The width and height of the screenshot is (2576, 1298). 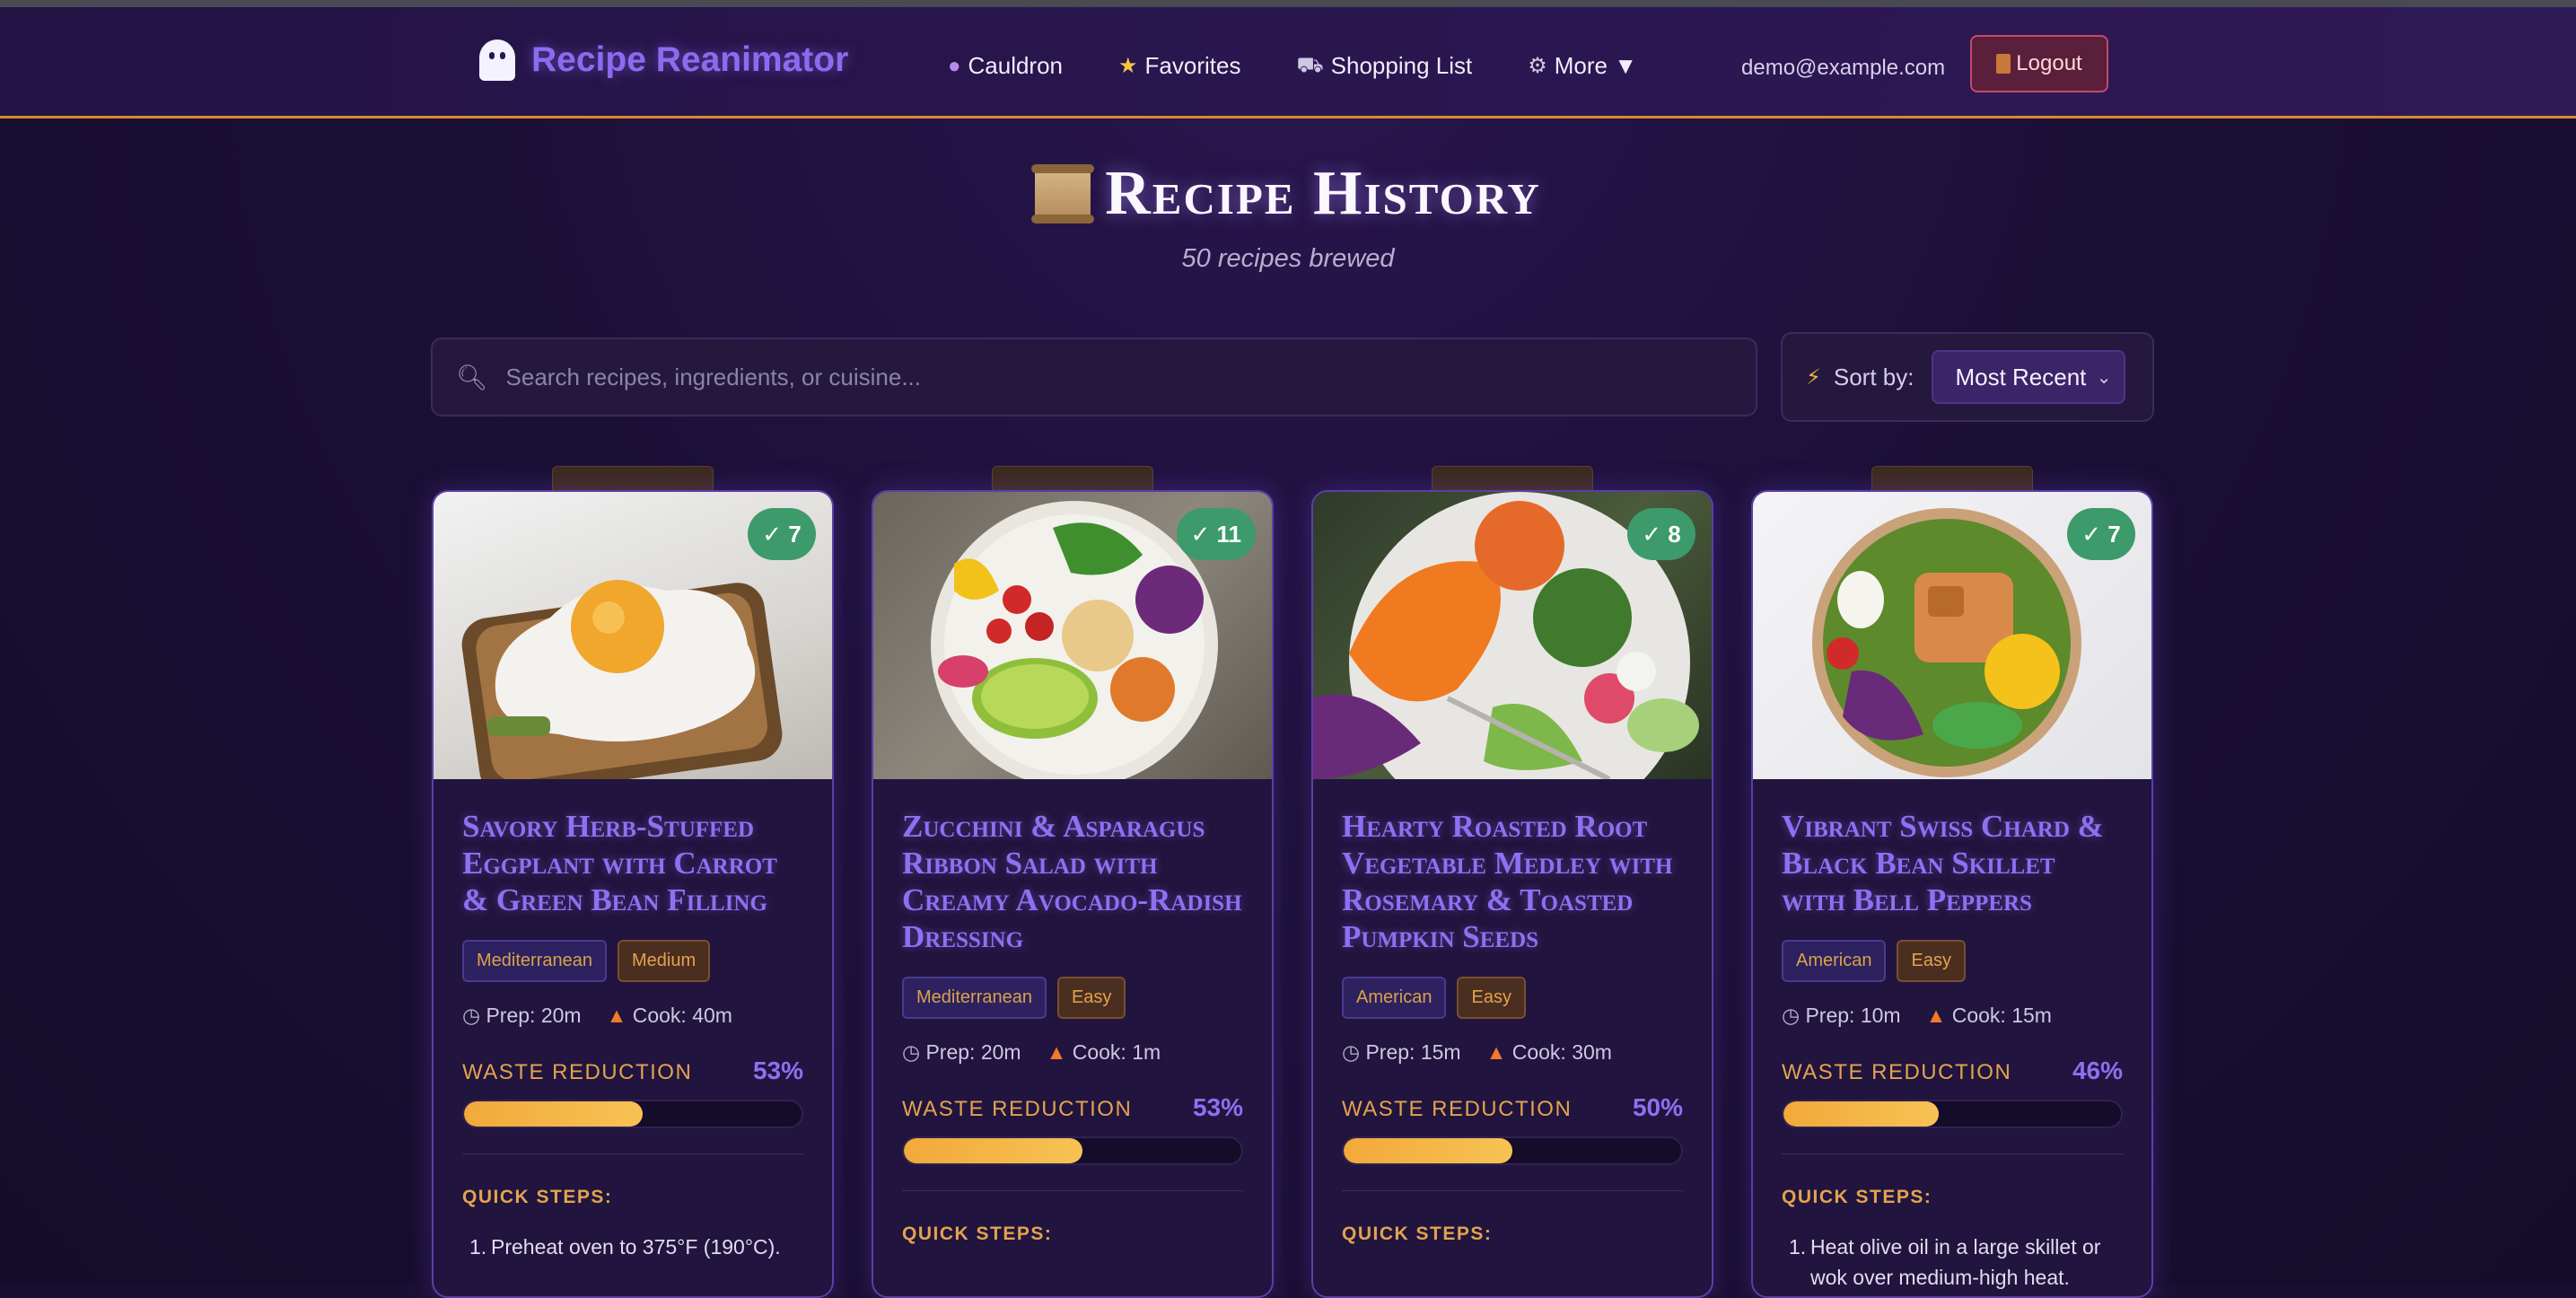 I want to click on nav-link-label: More ▼, so click(x=1595, y=65).